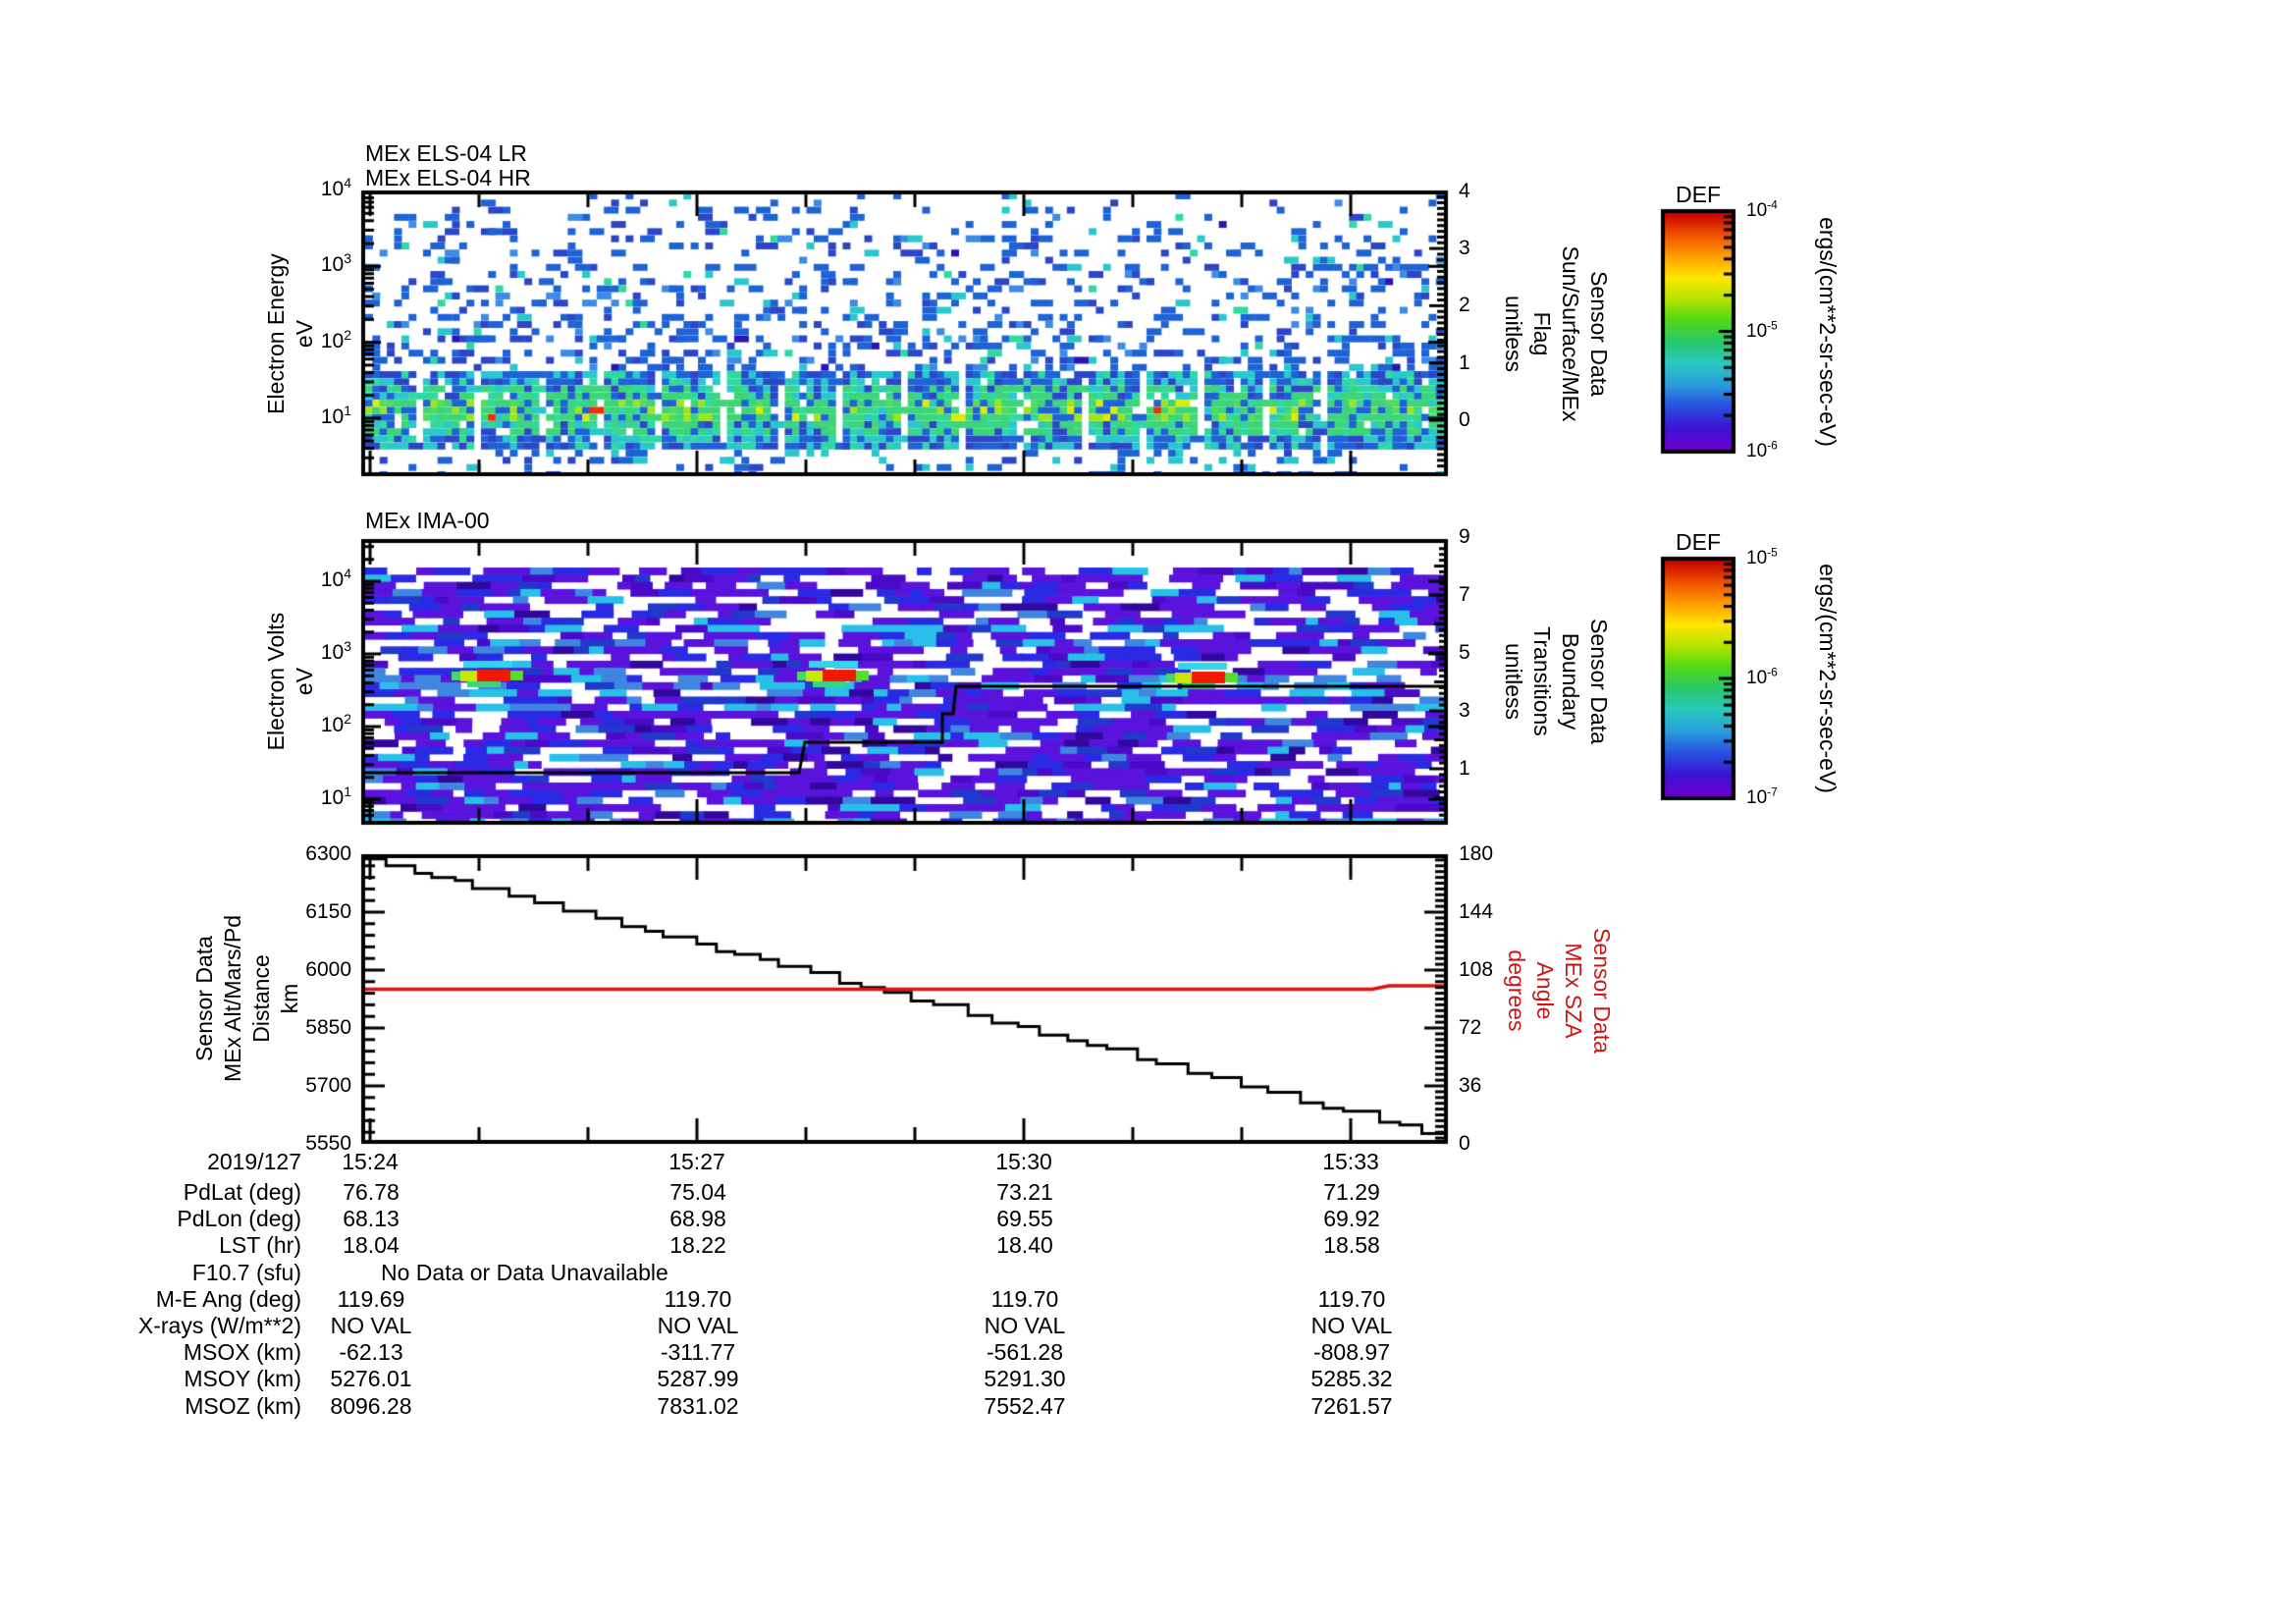 This screenshot has width=2296, height=1623. What do you see at coordinates (1351, 1406) in the screenshot?
I see `table-cell: 7261.57` at bounding box center [1351, 1406].